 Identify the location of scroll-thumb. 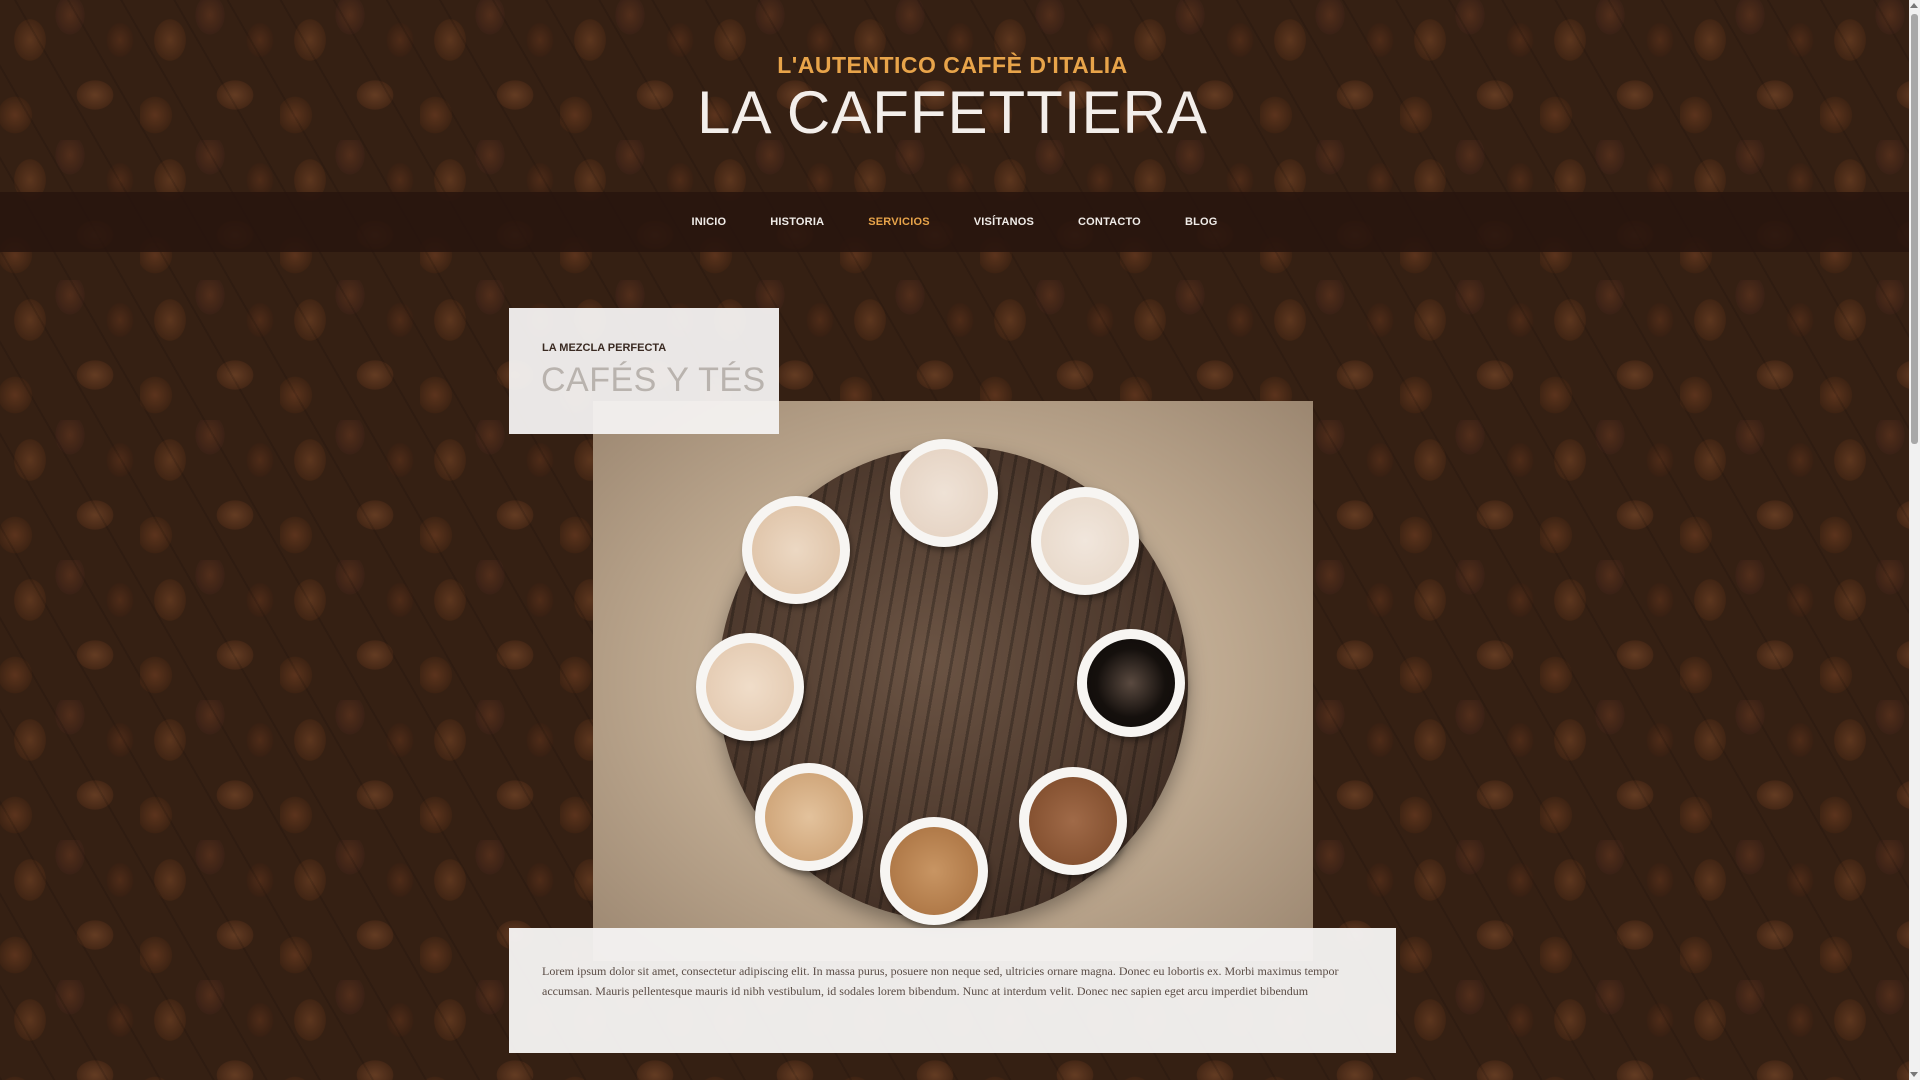
(1914, 229).